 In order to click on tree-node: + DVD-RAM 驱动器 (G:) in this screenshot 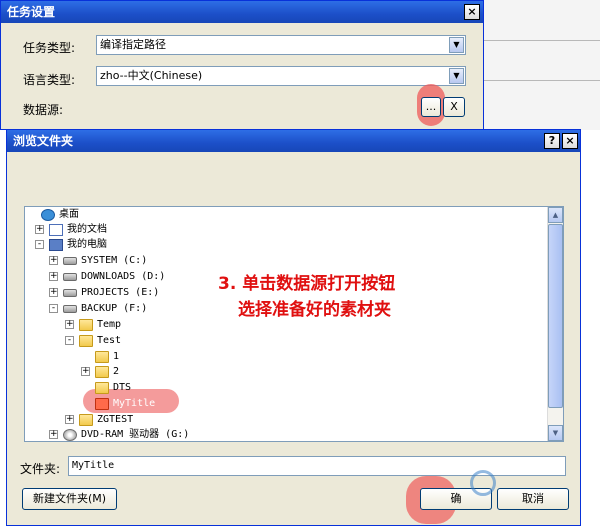, I will do `click(285, 434)`.